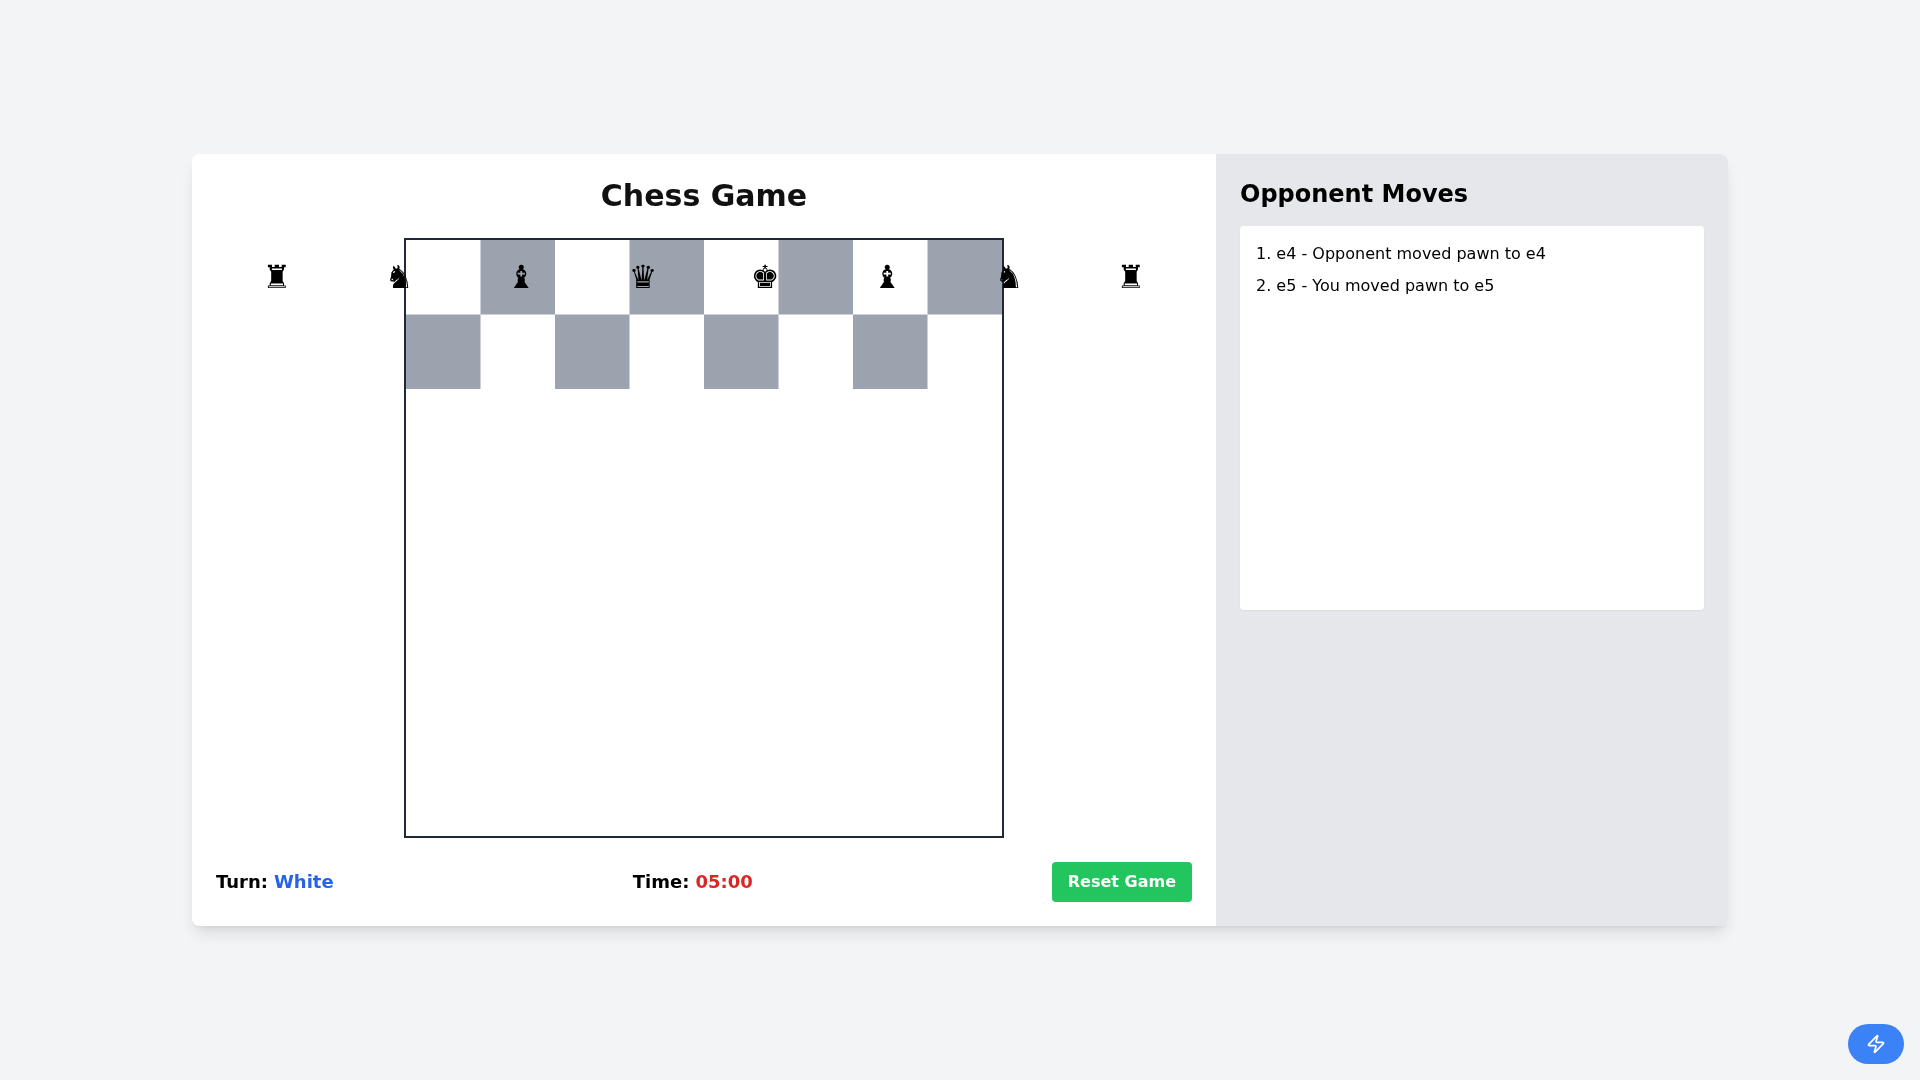  Describe the element at coordinates (724, 882) in the screenshot. I see `time-value: 05:00` at that location.